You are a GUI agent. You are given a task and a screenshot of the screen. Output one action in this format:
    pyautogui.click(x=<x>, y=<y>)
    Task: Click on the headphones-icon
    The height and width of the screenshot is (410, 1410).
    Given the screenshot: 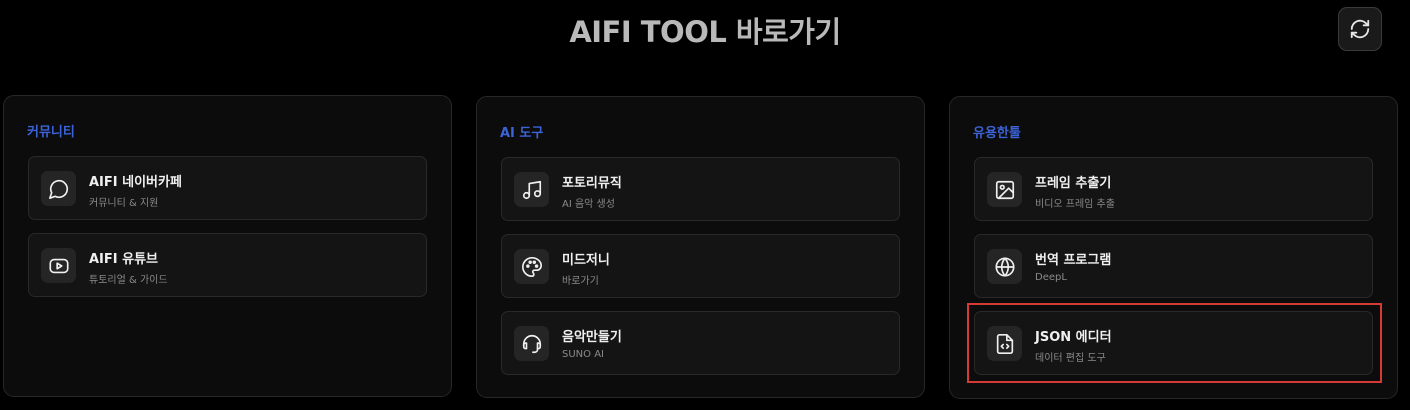 What is the action you would take?
    pyautogui.click(x=531, y=343)
    